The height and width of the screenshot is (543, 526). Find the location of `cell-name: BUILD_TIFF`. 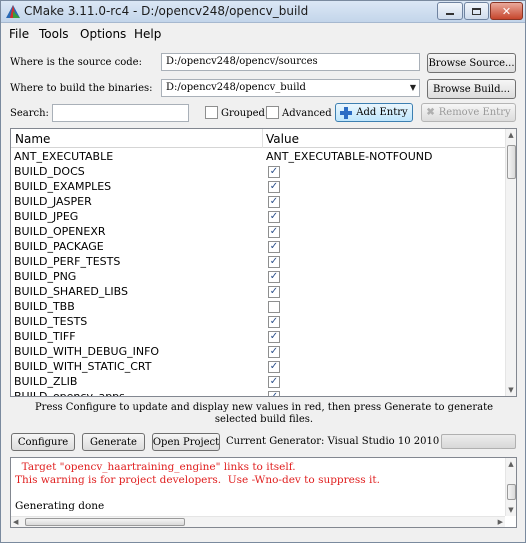

cell-name: BUILD_TIFF is located at coordinates (45, 336).